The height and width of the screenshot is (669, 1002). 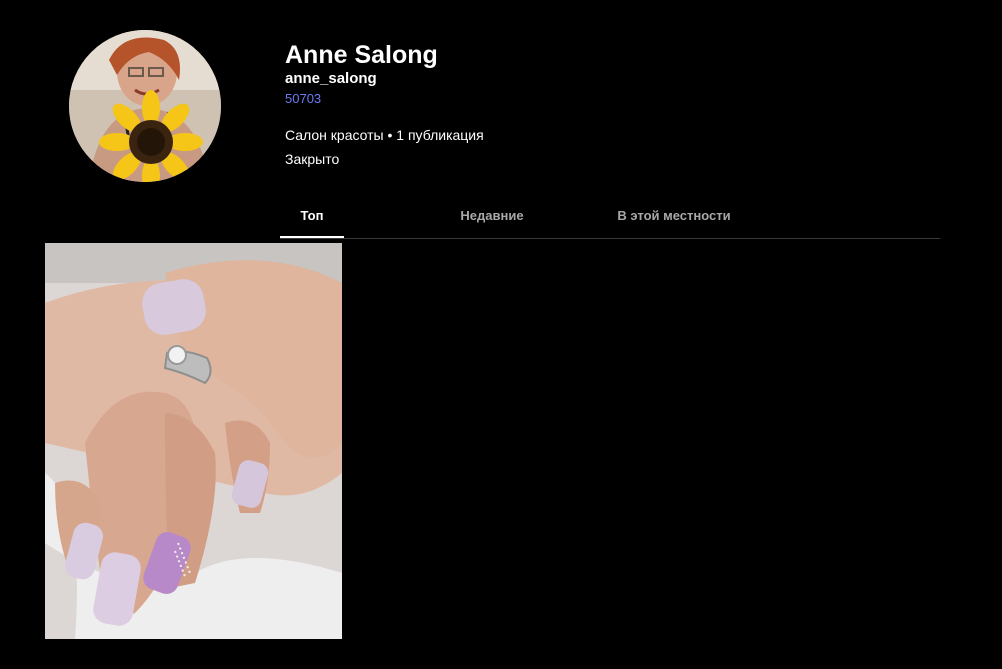 What do you see at coordinates (331, 78) in the screenshot?
I see `profile-username: anne_salong` at bounding box center [331, 78].